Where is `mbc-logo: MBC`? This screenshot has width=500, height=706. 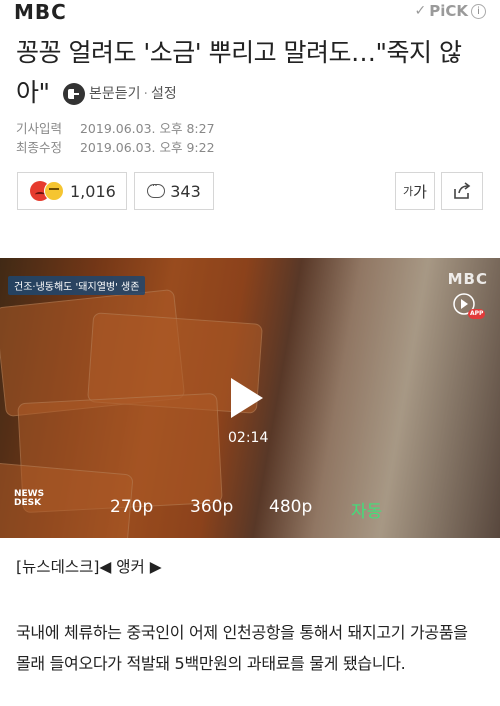 mbc-logo: MBC is located at coordinates (40, 12).